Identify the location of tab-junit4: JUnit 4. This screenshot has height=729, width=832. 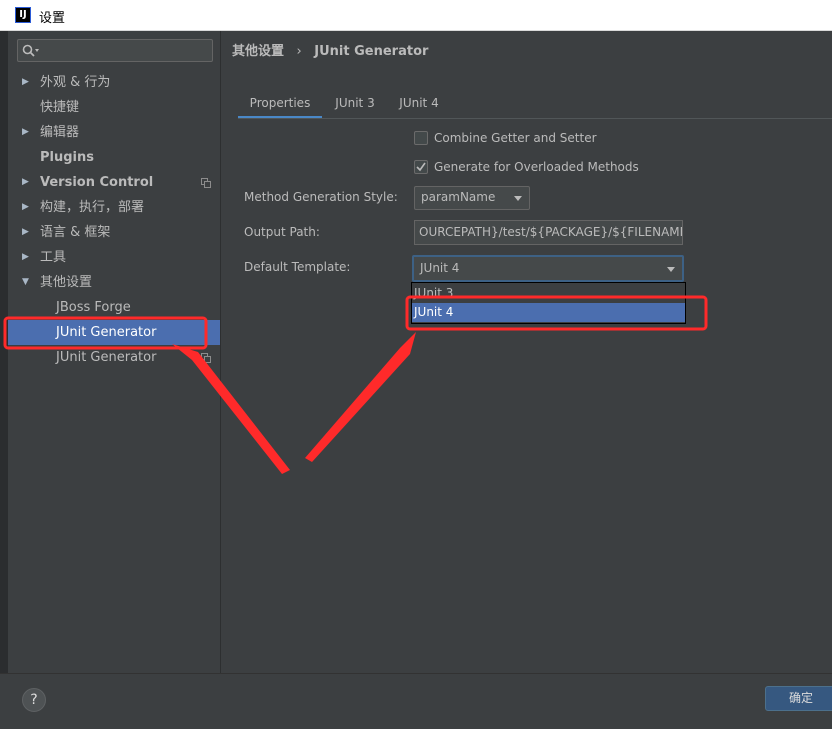
(419, 105).